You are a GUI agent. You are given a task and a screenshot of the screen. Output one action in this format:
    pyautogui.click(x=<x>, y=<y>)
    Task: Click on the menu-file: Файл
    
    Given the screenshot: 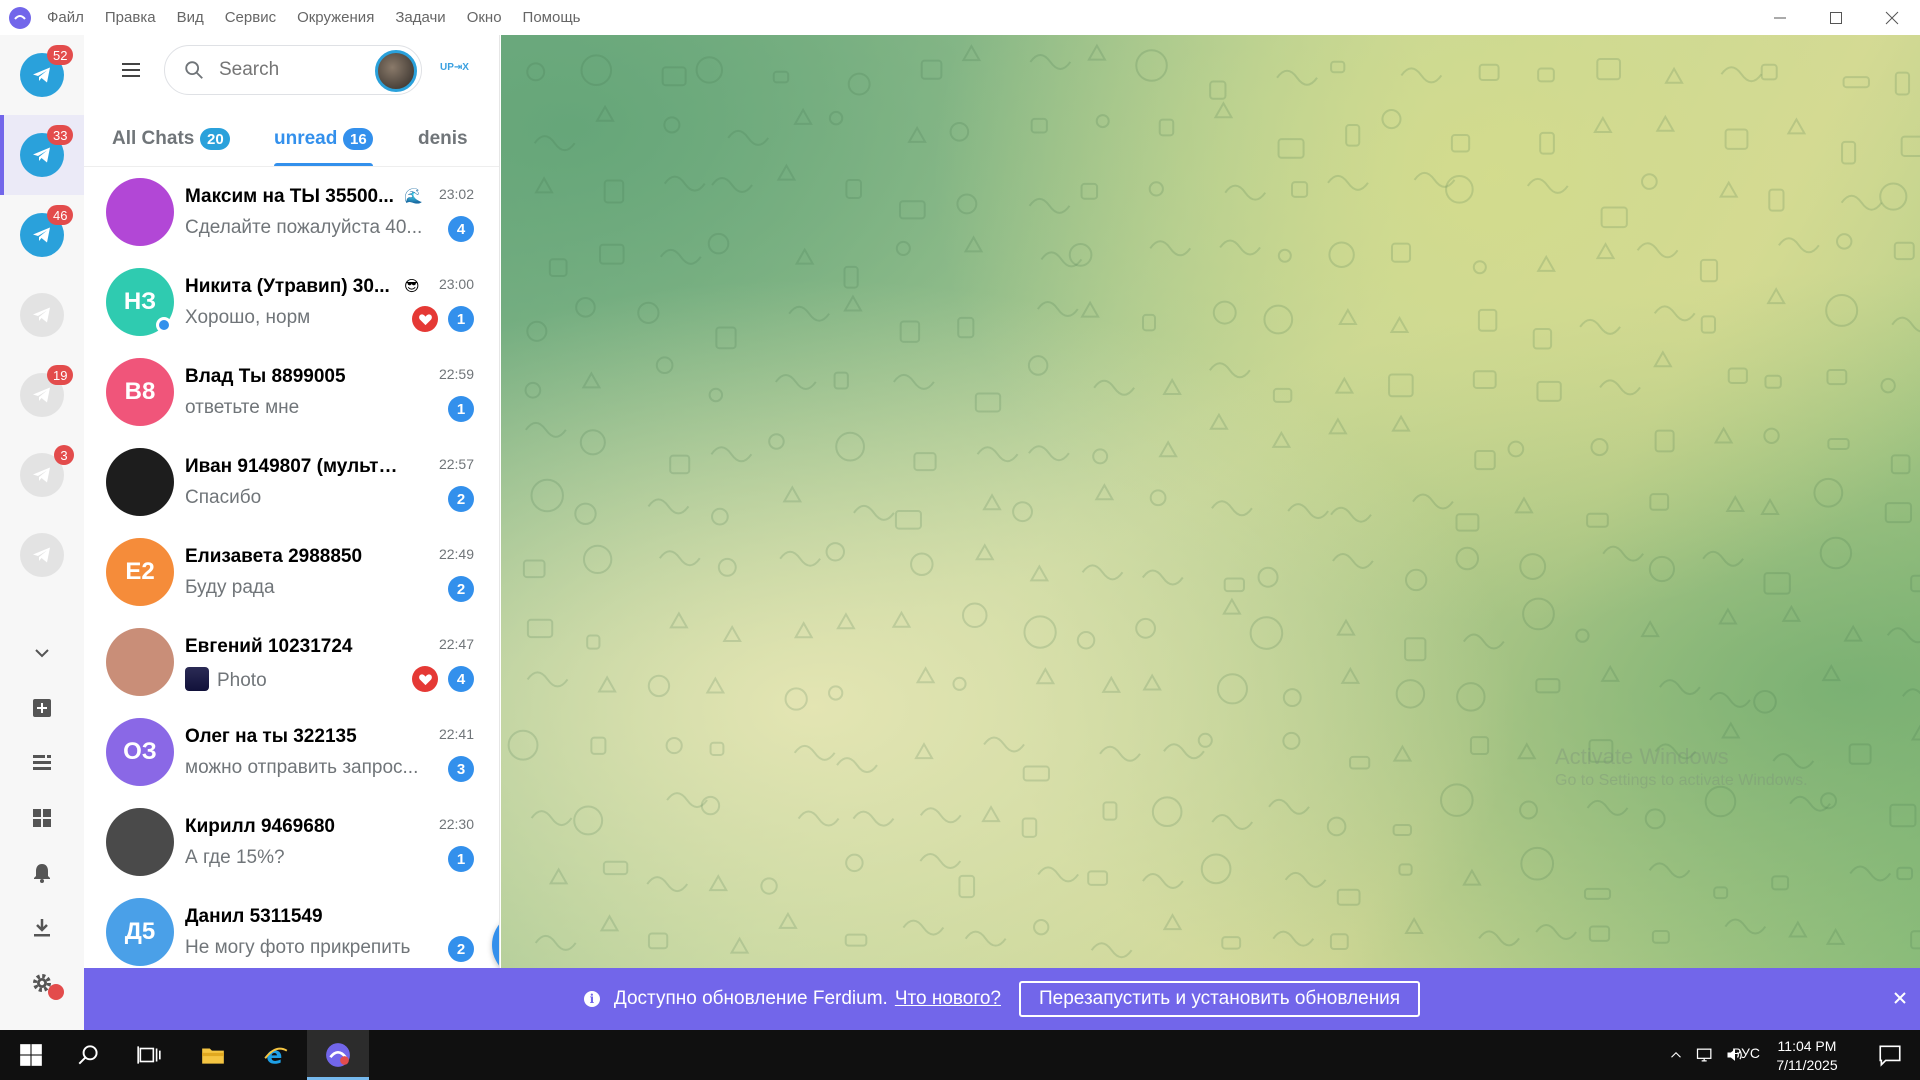 What is the action you would take?
    pyautogui.click(x=65, y=17)
    